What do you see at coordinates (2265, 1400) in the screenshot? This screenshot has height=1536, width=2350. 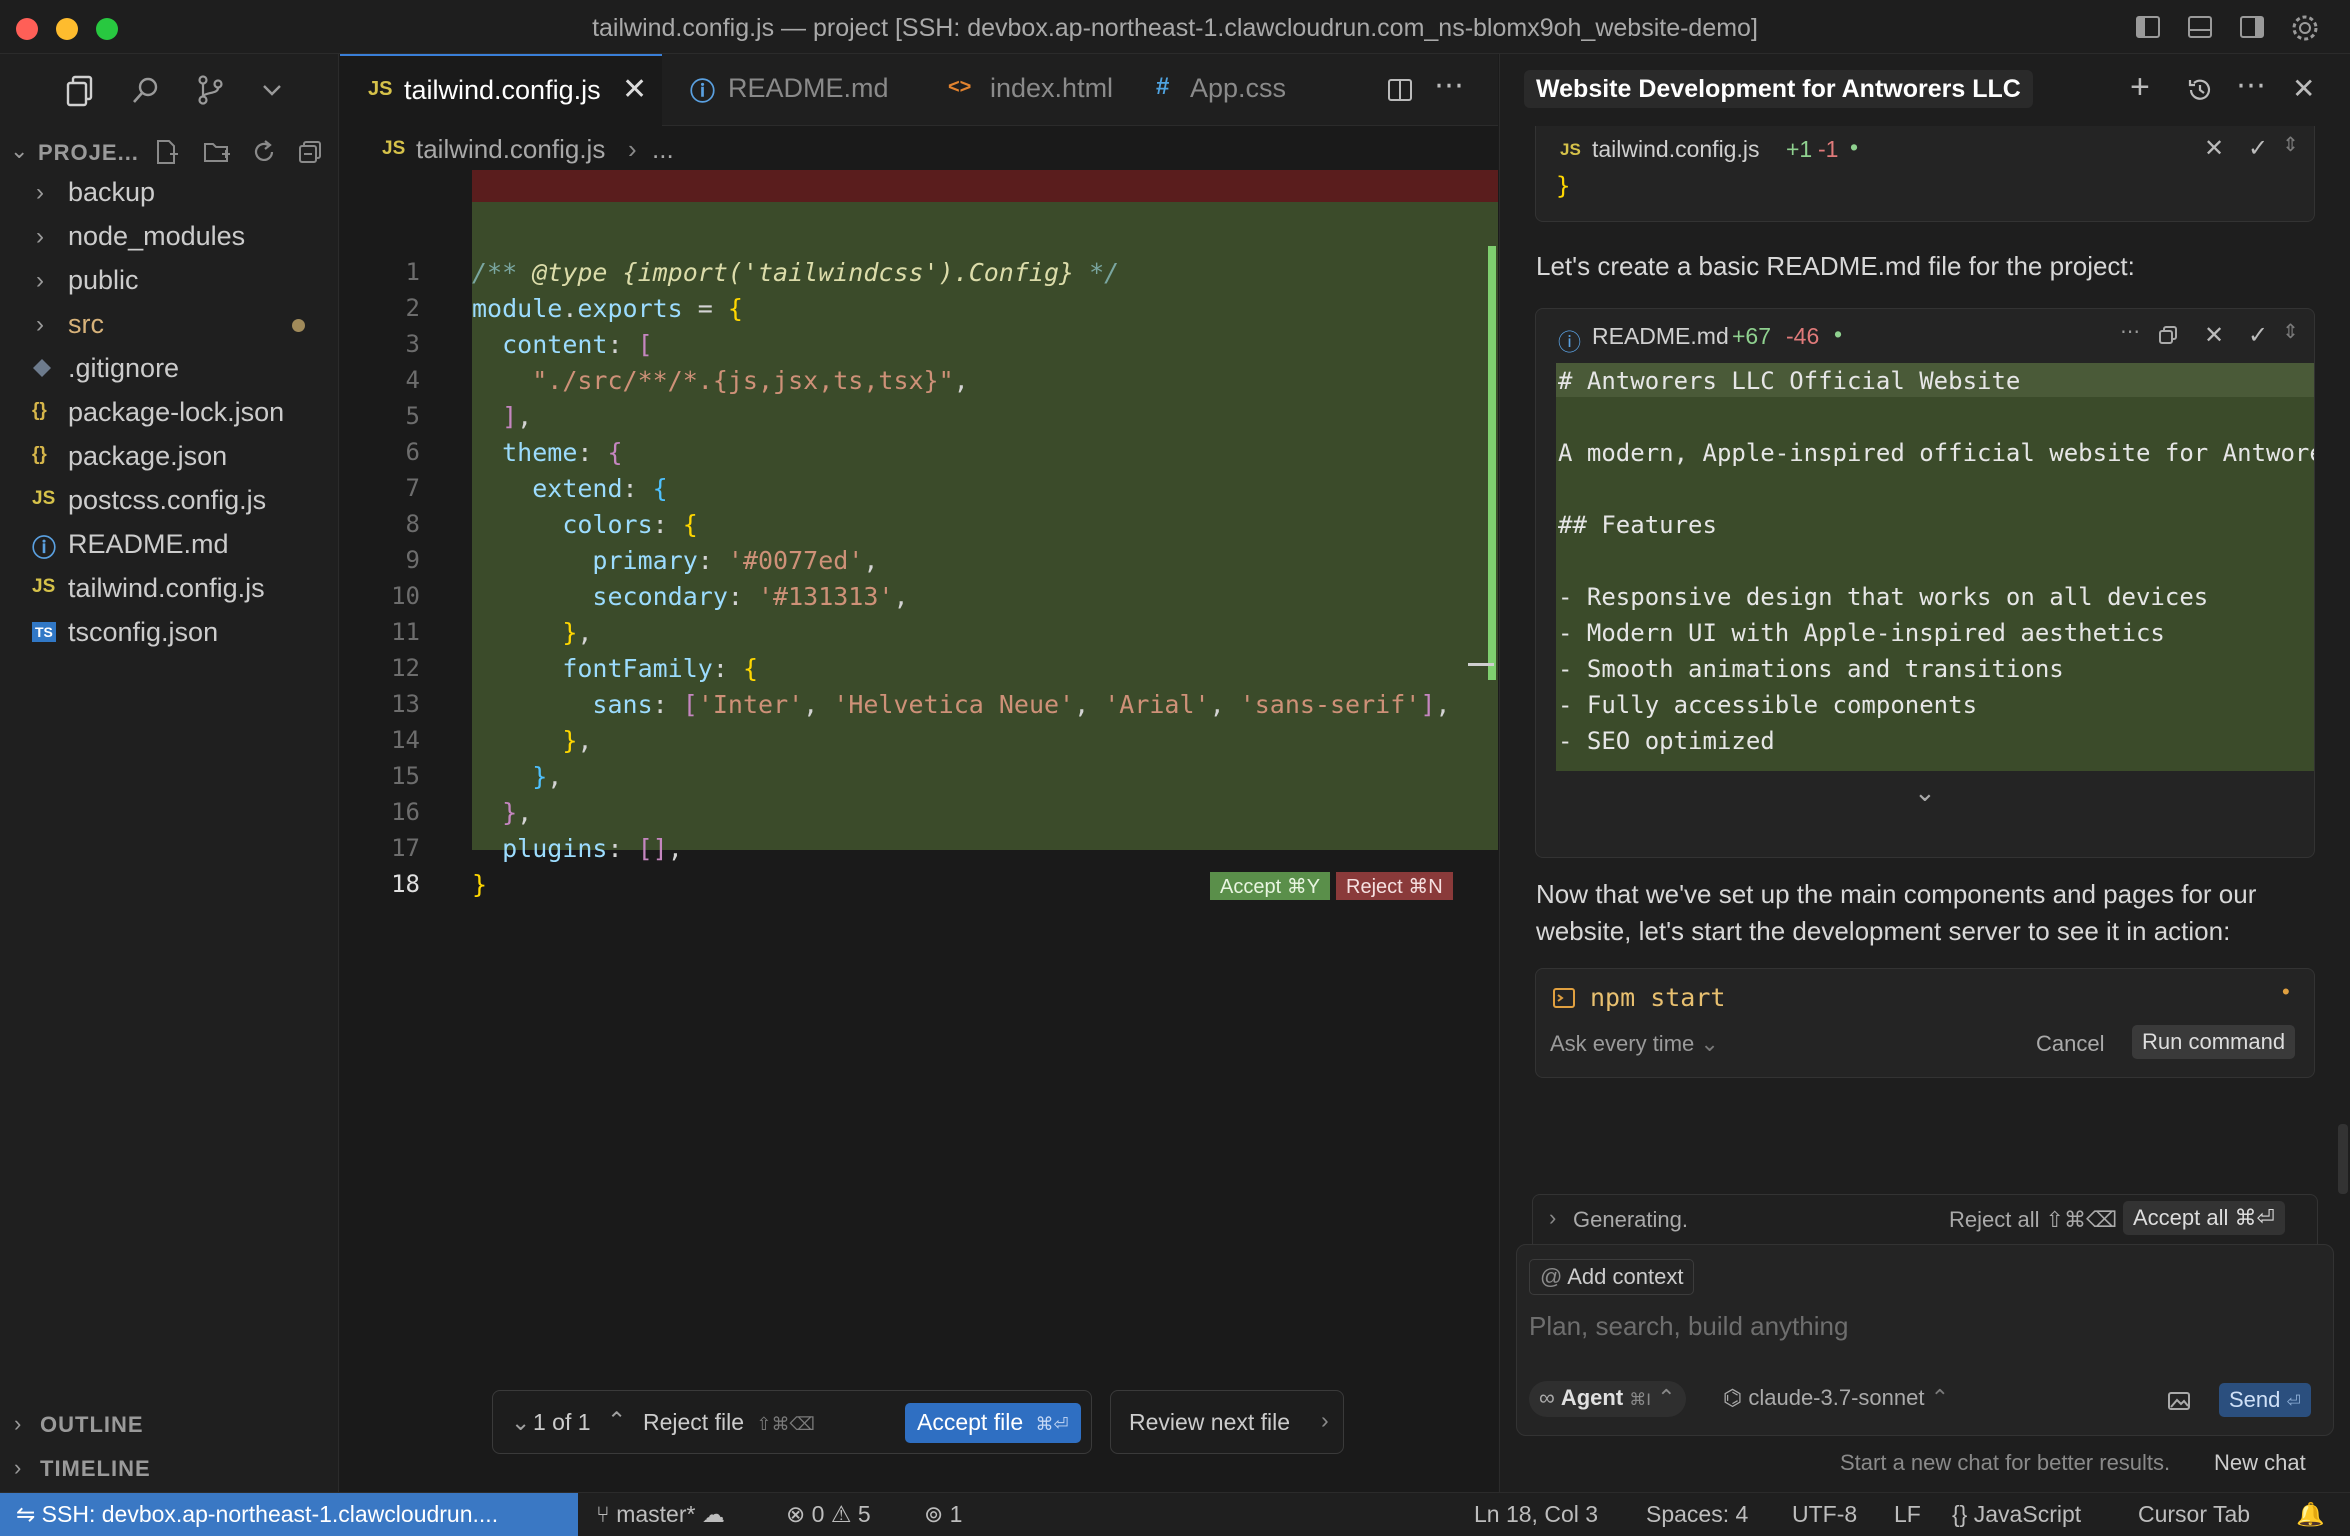 I see `send-button: Send ⏎` at bounding box center [2265, 1400].